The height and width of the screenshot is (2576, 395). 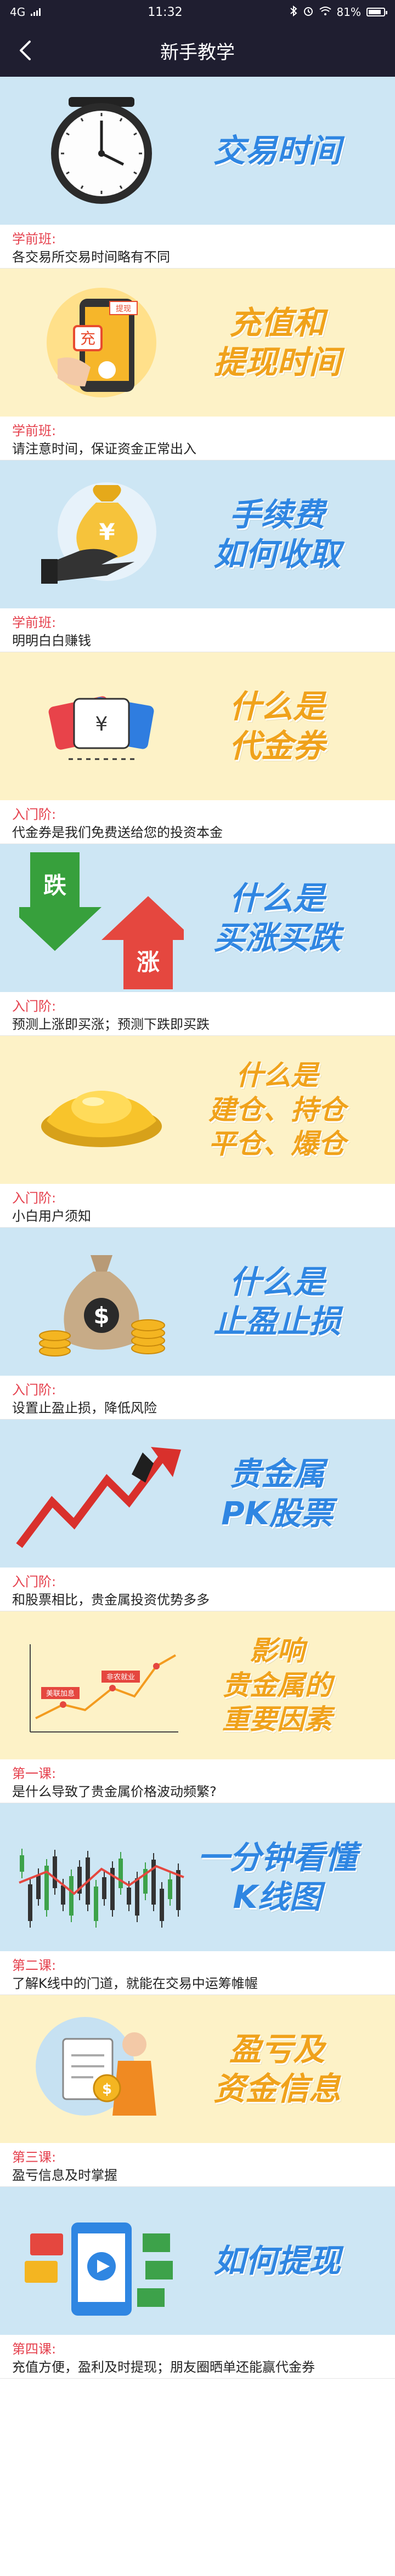 I want to click on trend-arrow-icon, so click(x=102, y=1494).